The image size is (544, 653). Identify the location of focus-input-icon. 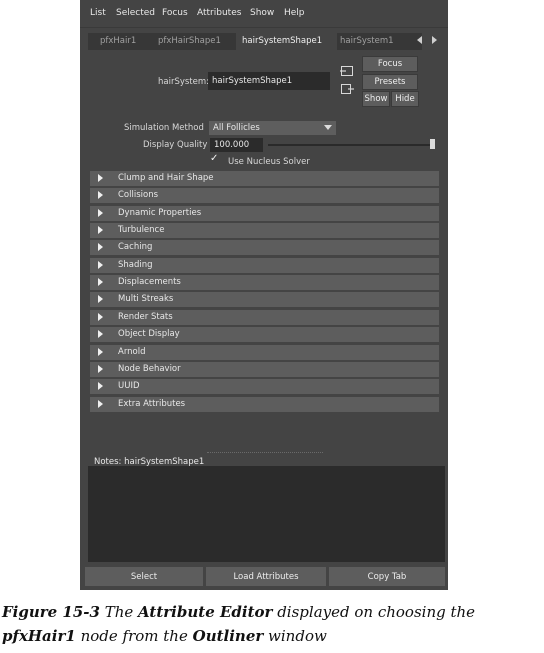
(347, 71).